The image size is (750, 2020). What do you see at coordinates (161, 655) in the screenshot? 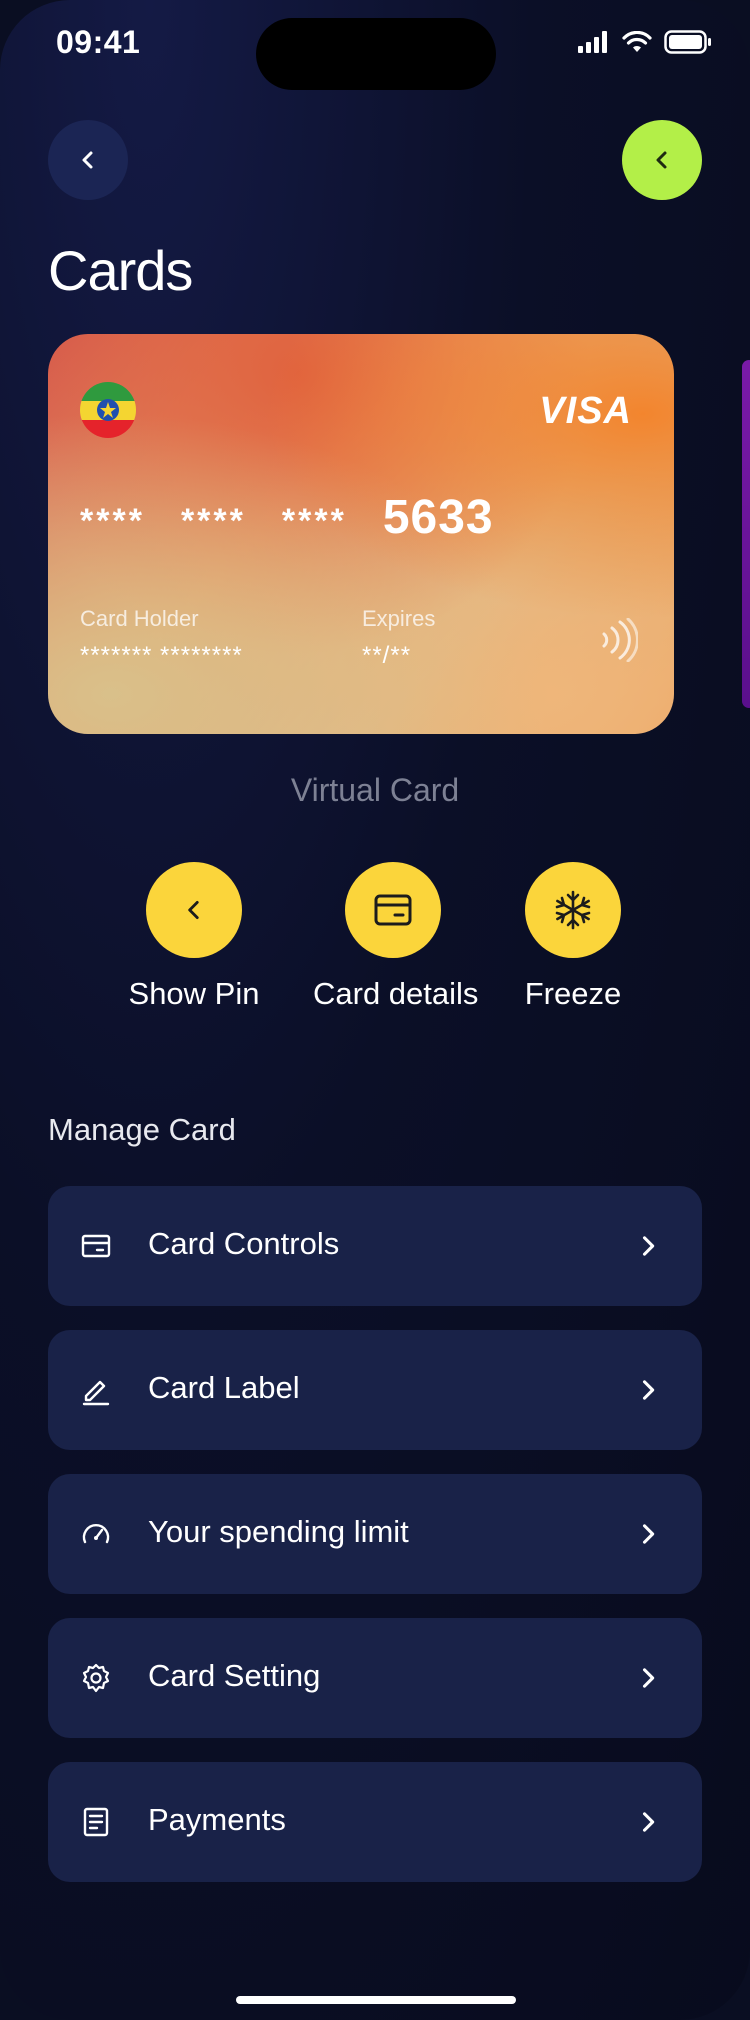
I see `card-holder-value: ******* ********` at bounding box center [161, 655].